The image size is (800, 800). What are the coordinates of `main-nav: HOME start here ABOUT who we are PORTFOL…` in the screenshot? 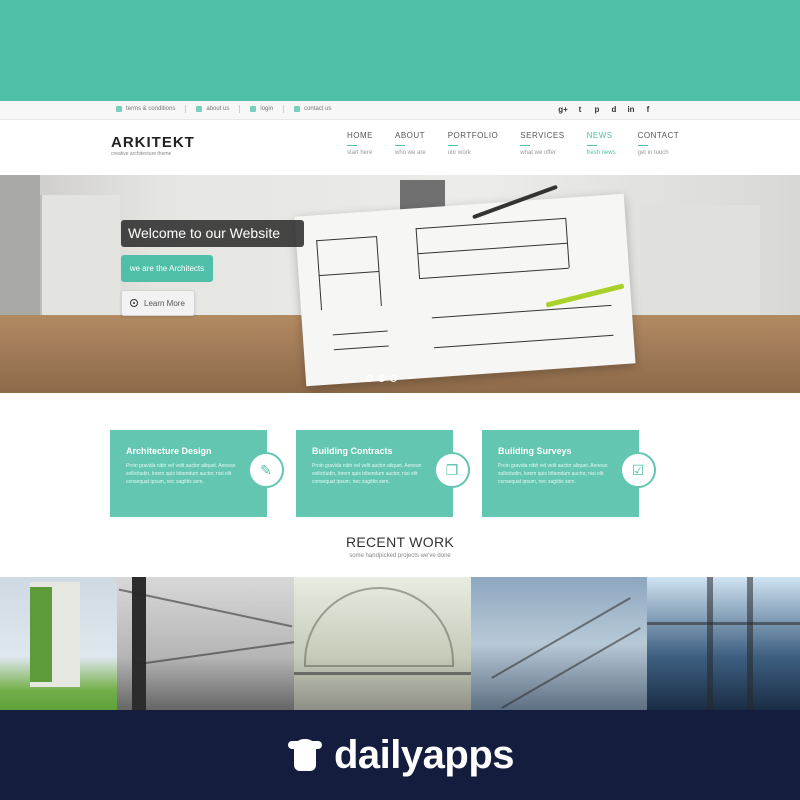 It's located at (524, 143).